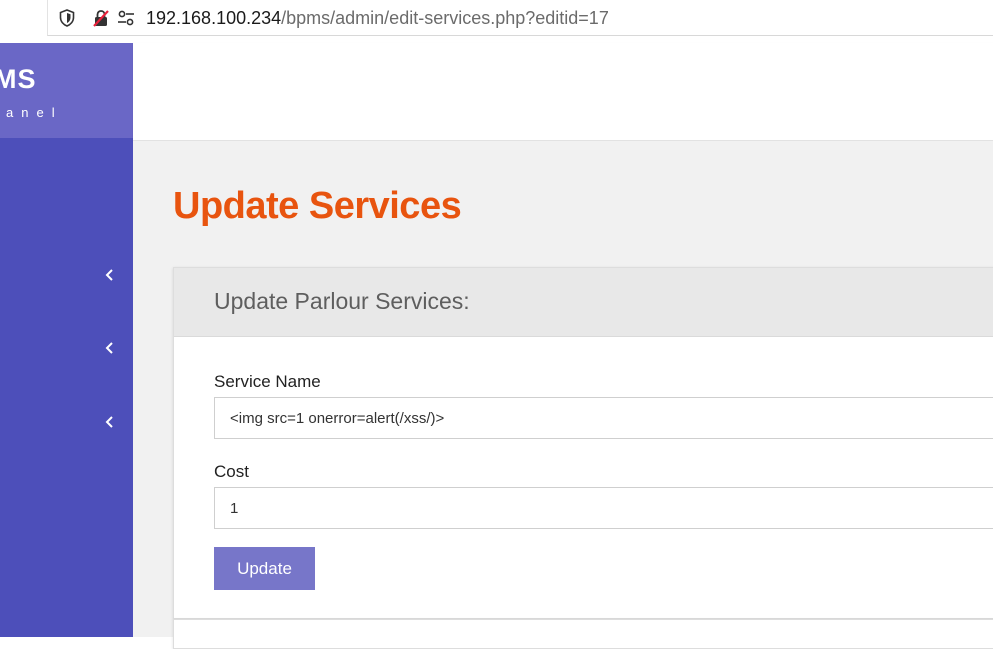 Image resolution: width=993 pixels, height=649 pixels. What do you see at coordinates (445, 18) in the screenshot?
I see `url-path: /bpms/admin/edit-services.php?editid=17` at bounding box center [445, 18].